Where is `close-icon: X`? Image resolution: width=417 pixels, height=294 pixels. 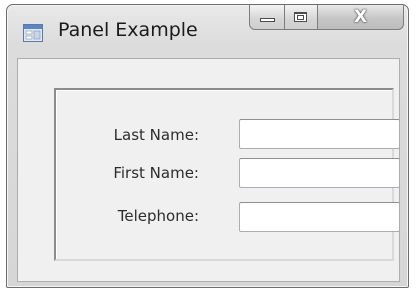 close-icon: X is located at coordinates (360, 17).